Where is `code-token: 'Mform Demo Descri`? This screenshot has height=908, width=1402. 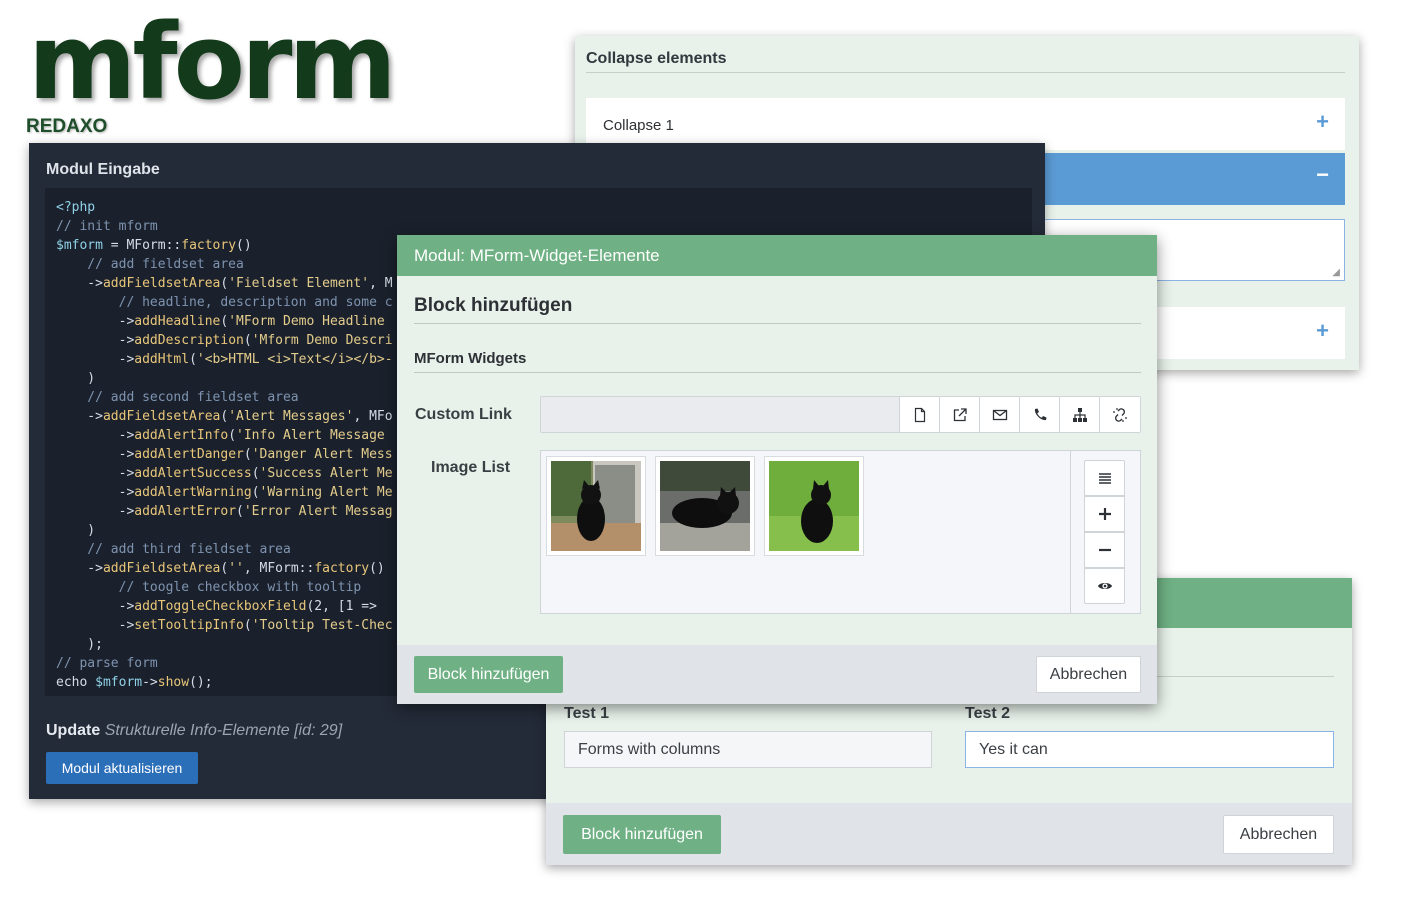
code-token: 'Mform Demo Descri is located at coordinates (322, 340).